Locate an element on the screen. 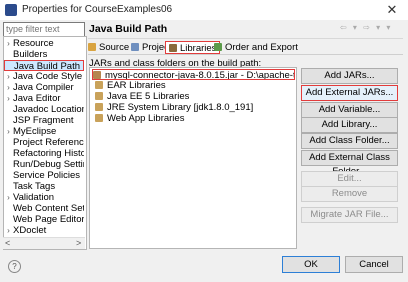 The width and height of the screenshot is (408, 282). libraries-icon is located at coordinates (173, 48).